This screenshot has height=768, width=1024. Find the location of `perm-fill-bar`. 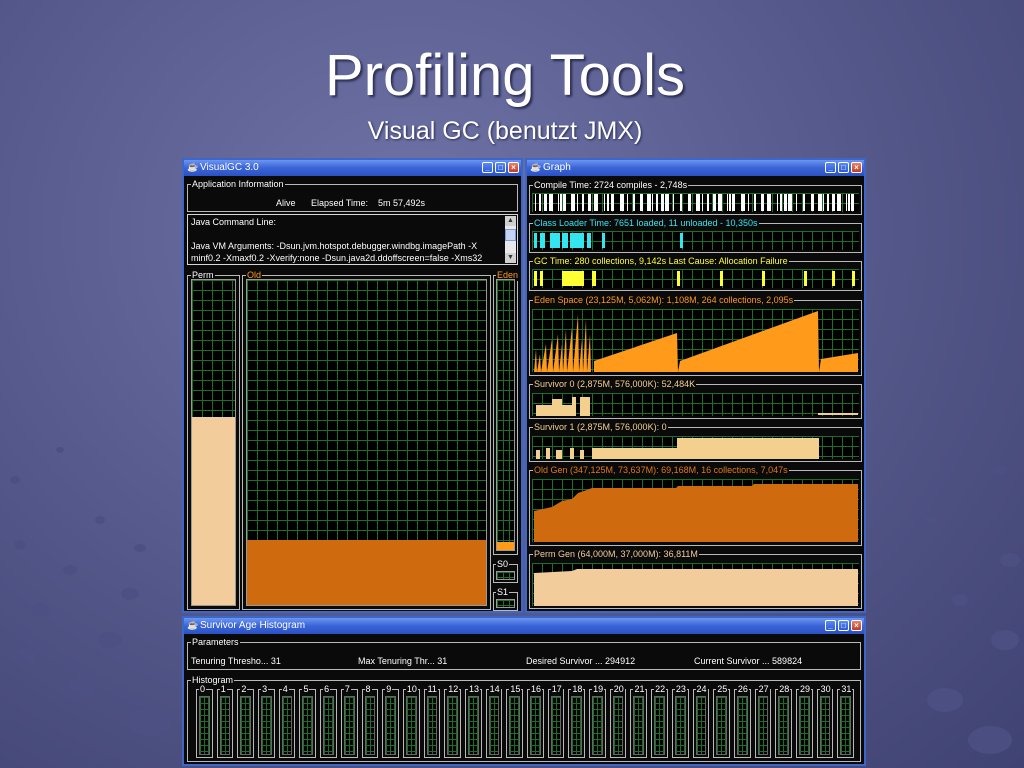

perm-fill-bar is located at coordinates (213, 510).